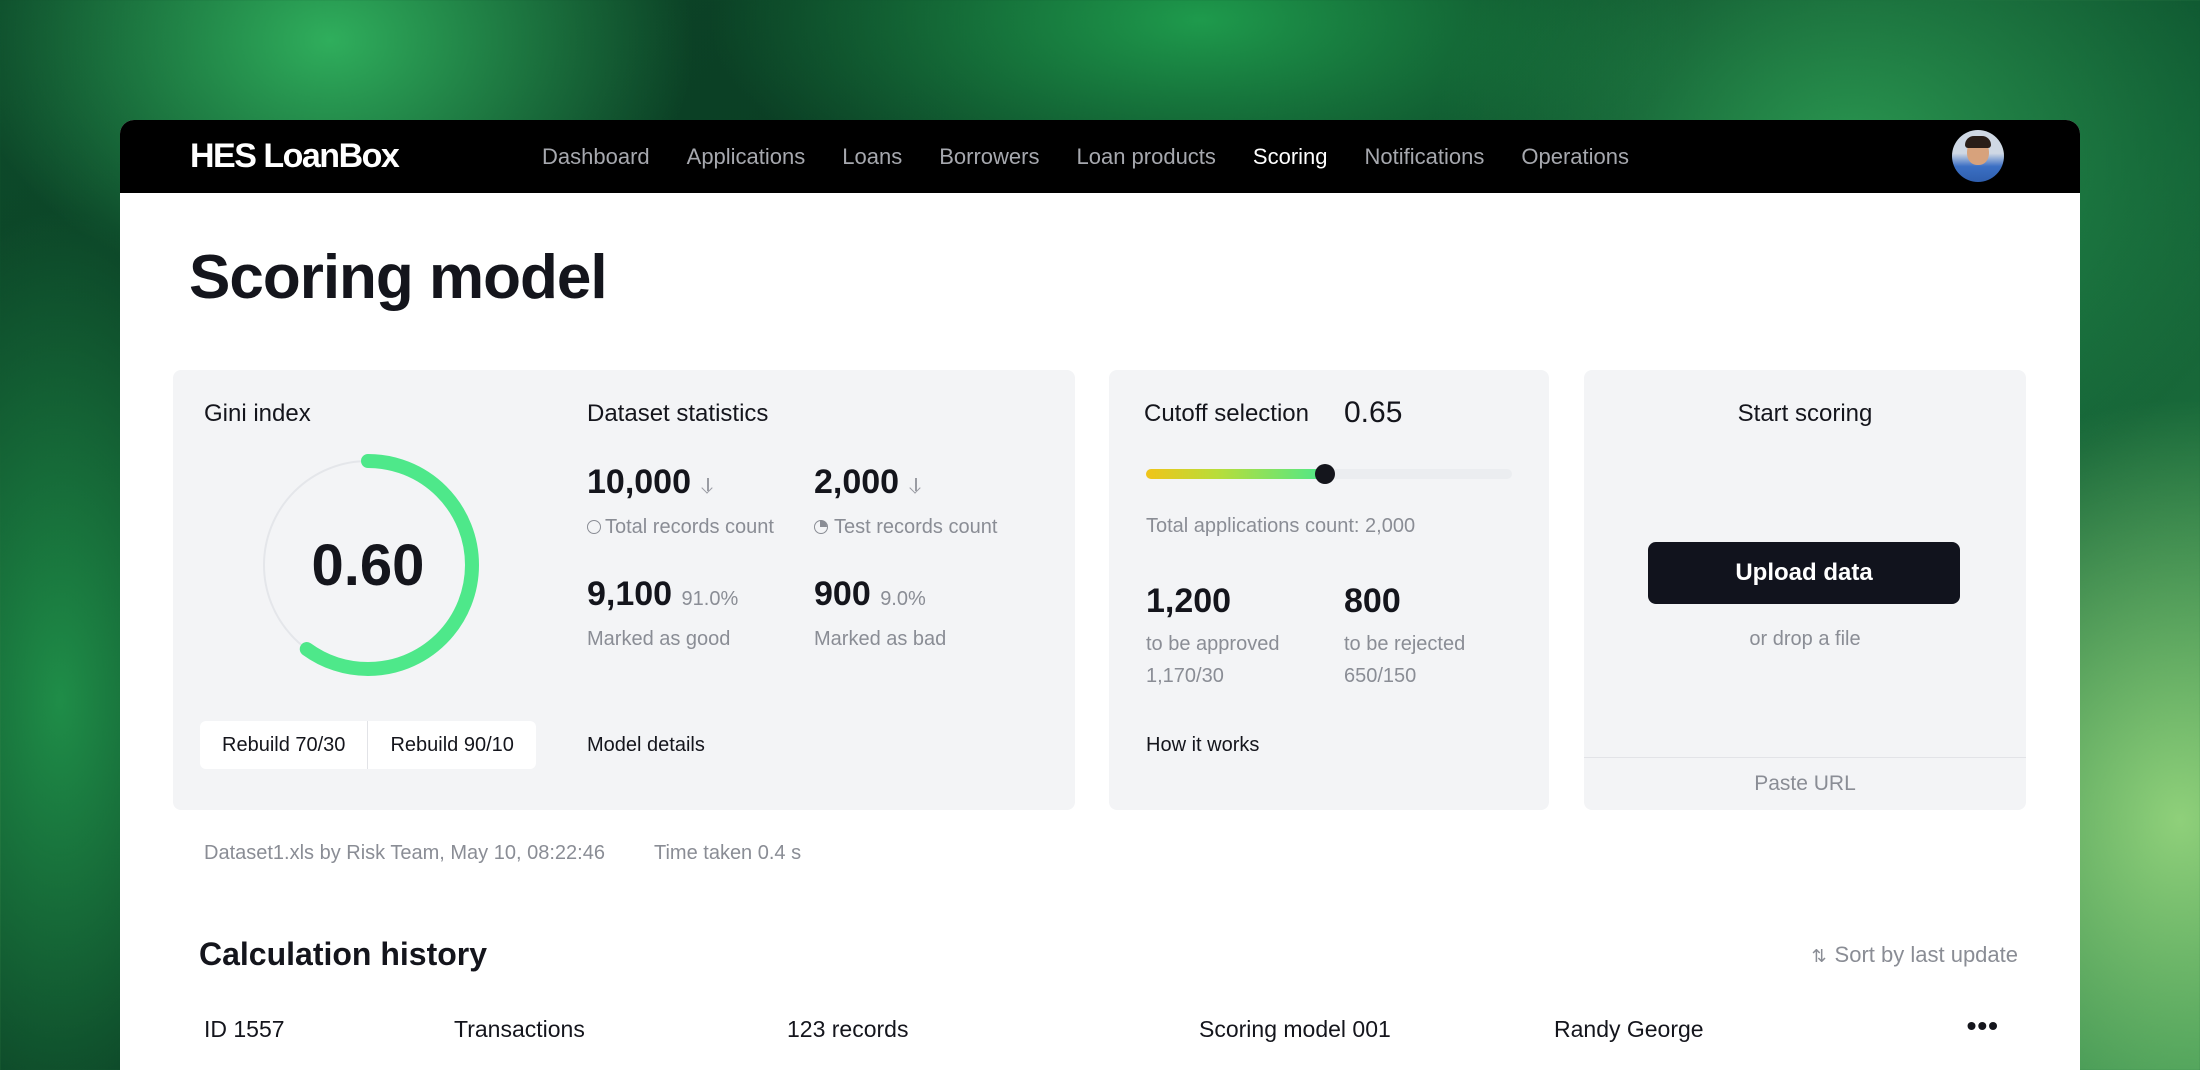 The height and width of the screenshot is (1070, 2200). I want to click on total-records-value: 10,000, so click(639, 482).